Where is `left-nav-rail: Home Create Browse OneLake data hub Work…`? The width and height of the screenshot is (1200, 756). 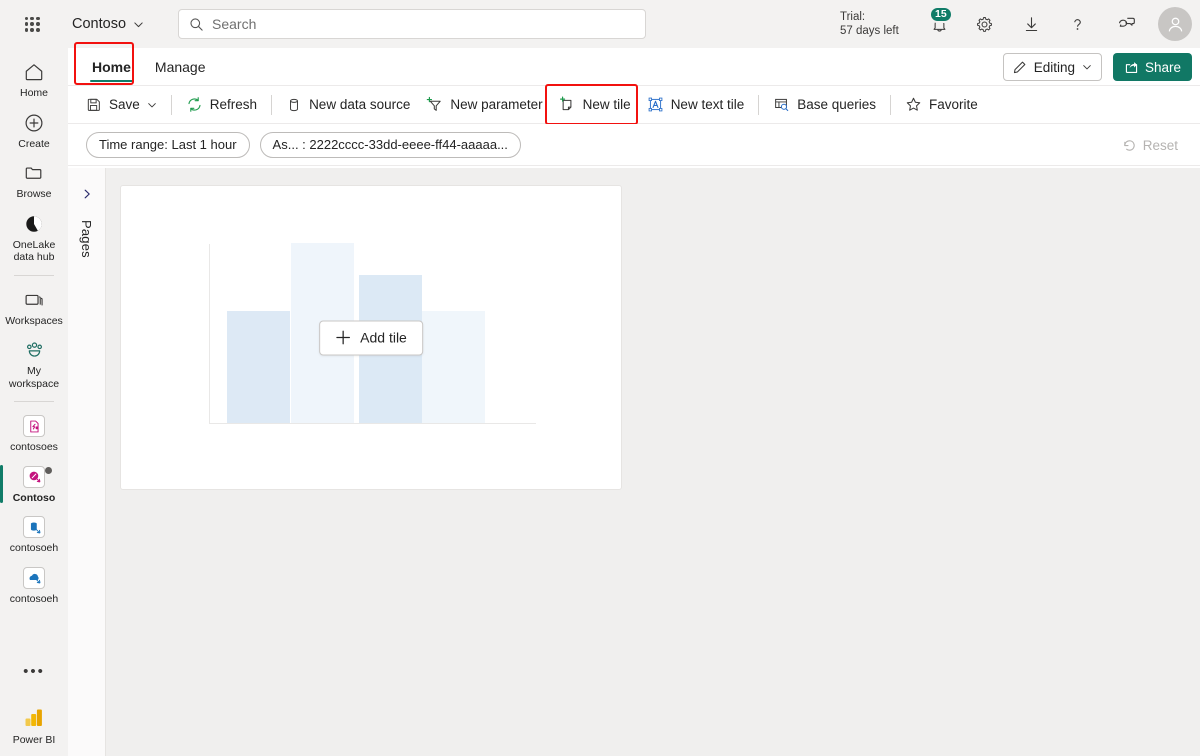 left-nav-rail: Home Create Browse OneLake data hub Work… is located at coordinates (34, 402).